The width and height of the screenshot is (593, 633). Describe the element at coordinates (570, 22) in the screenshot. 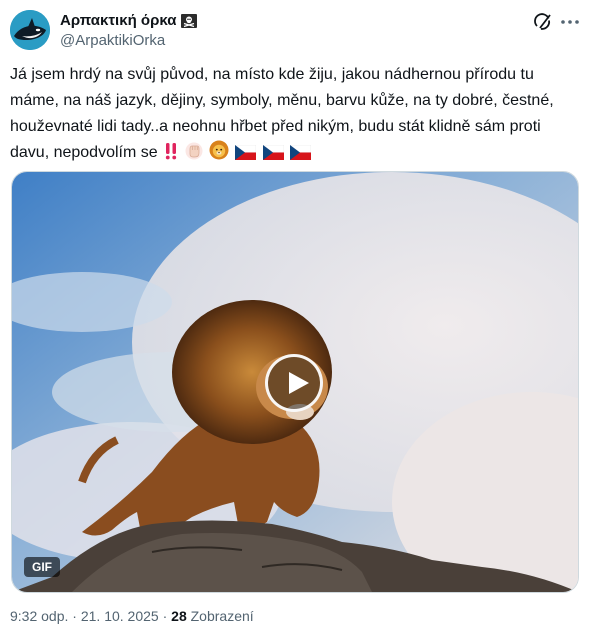

I see `more-options-icon` at that location.